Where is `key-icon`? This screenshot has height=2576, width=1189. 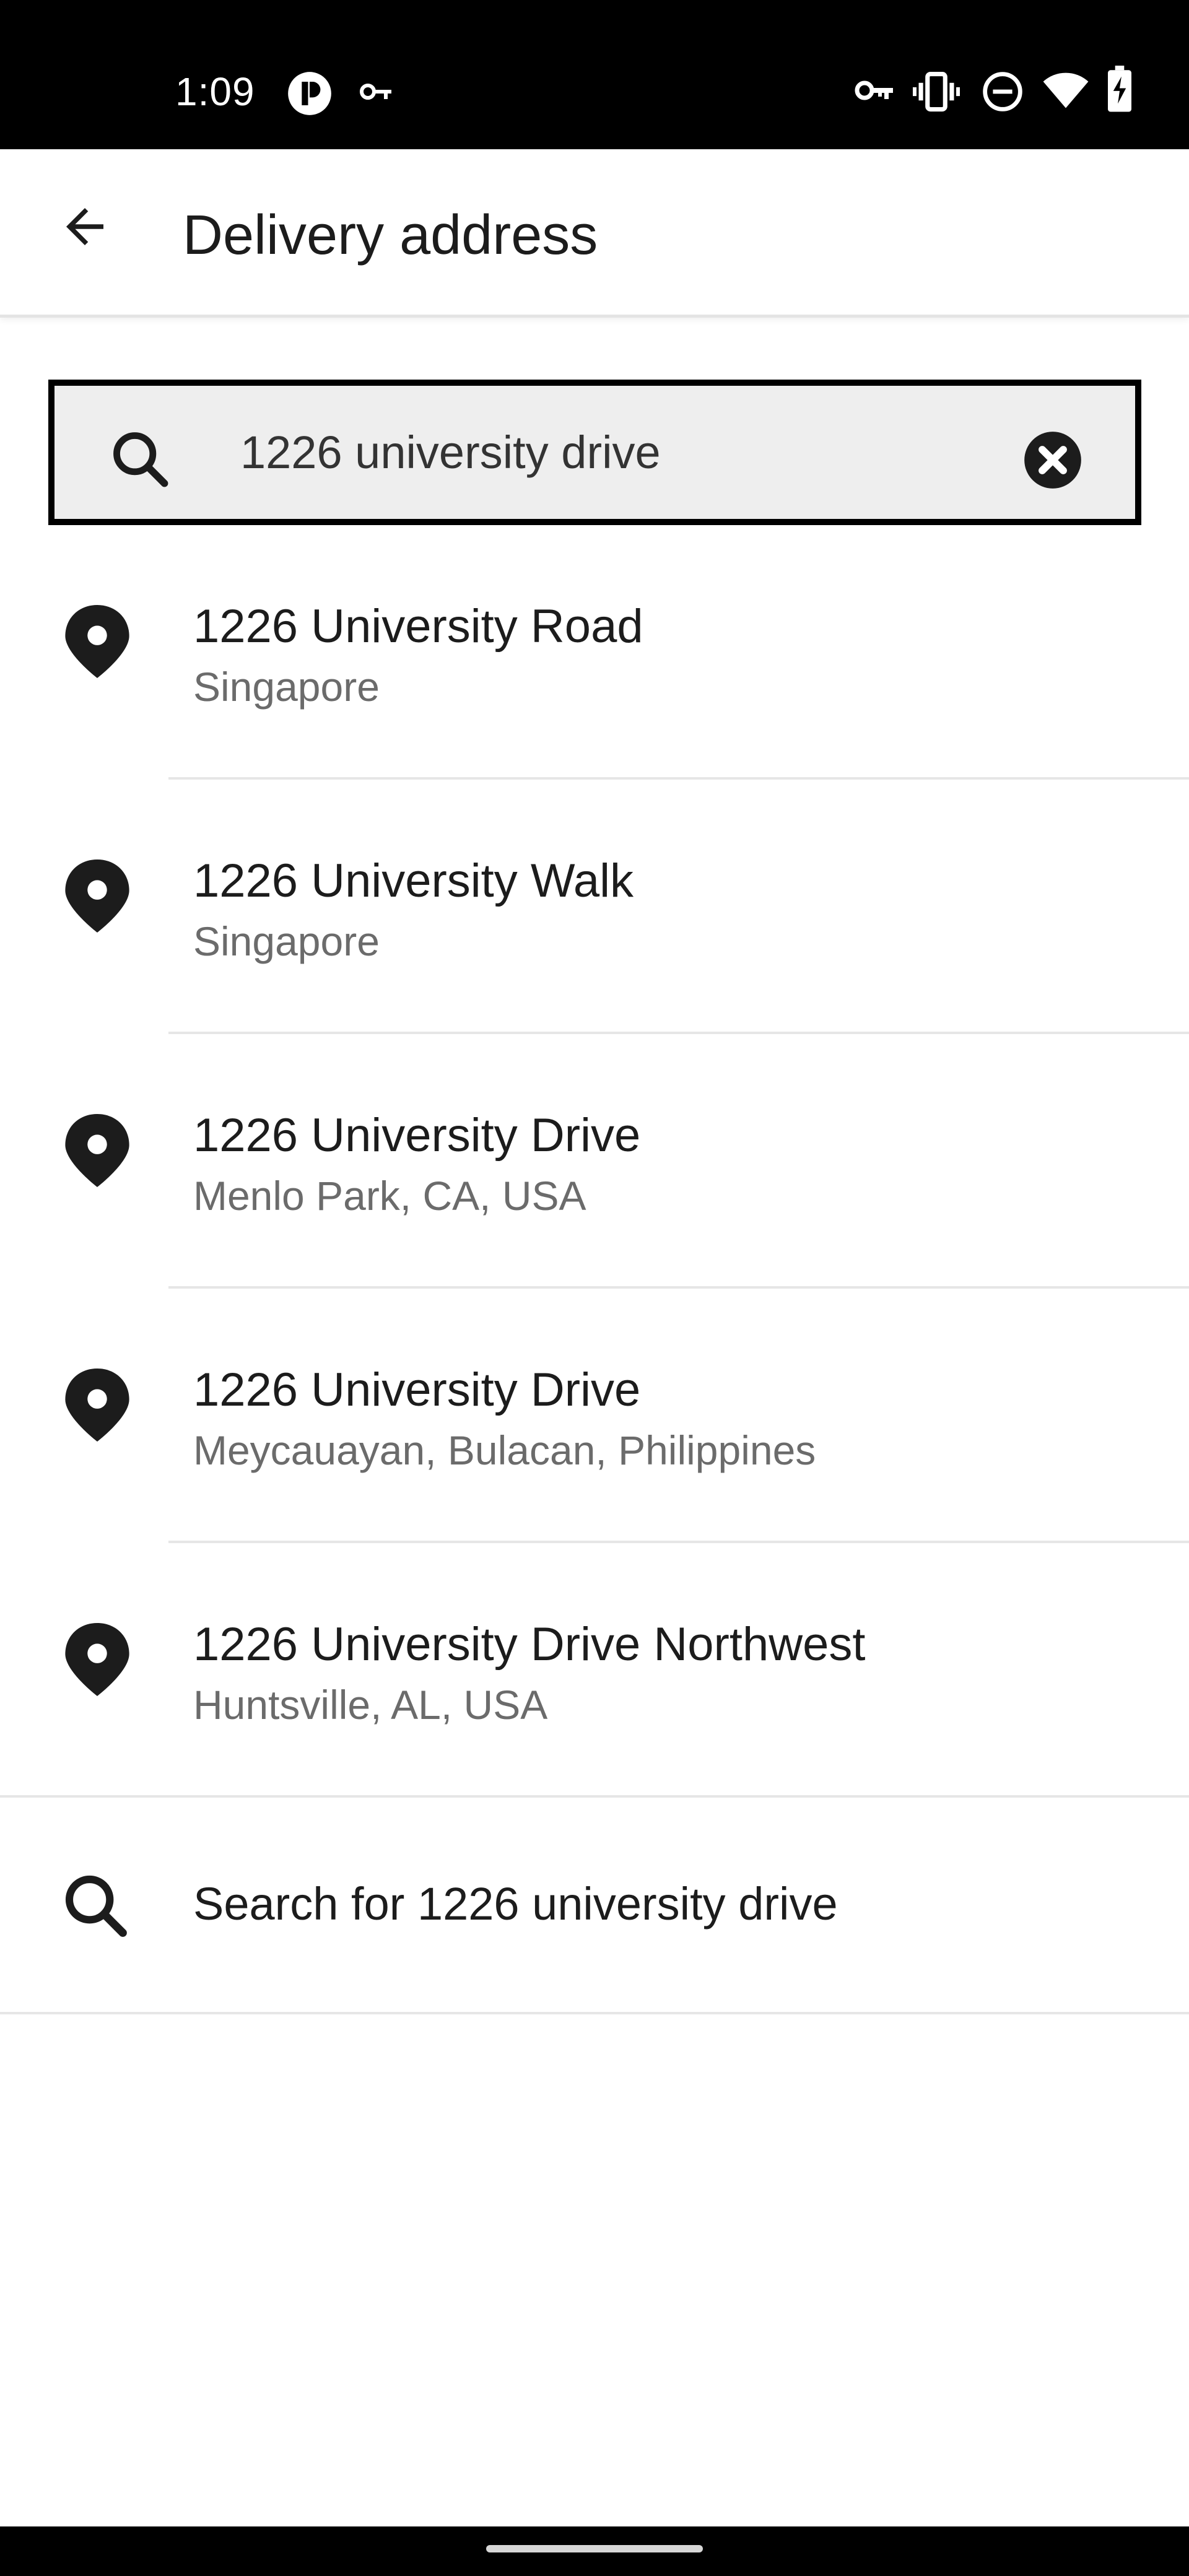 key-icon is located at coordinates (874, 90).